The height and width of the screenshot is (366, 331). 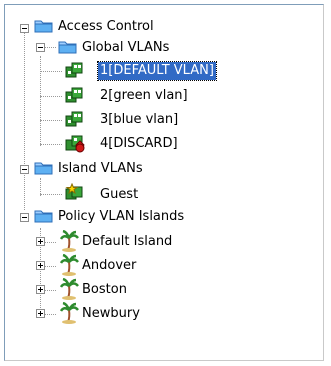 I want to click on tree-node-island-newbury: Newbury, so click(x=111, y=314).